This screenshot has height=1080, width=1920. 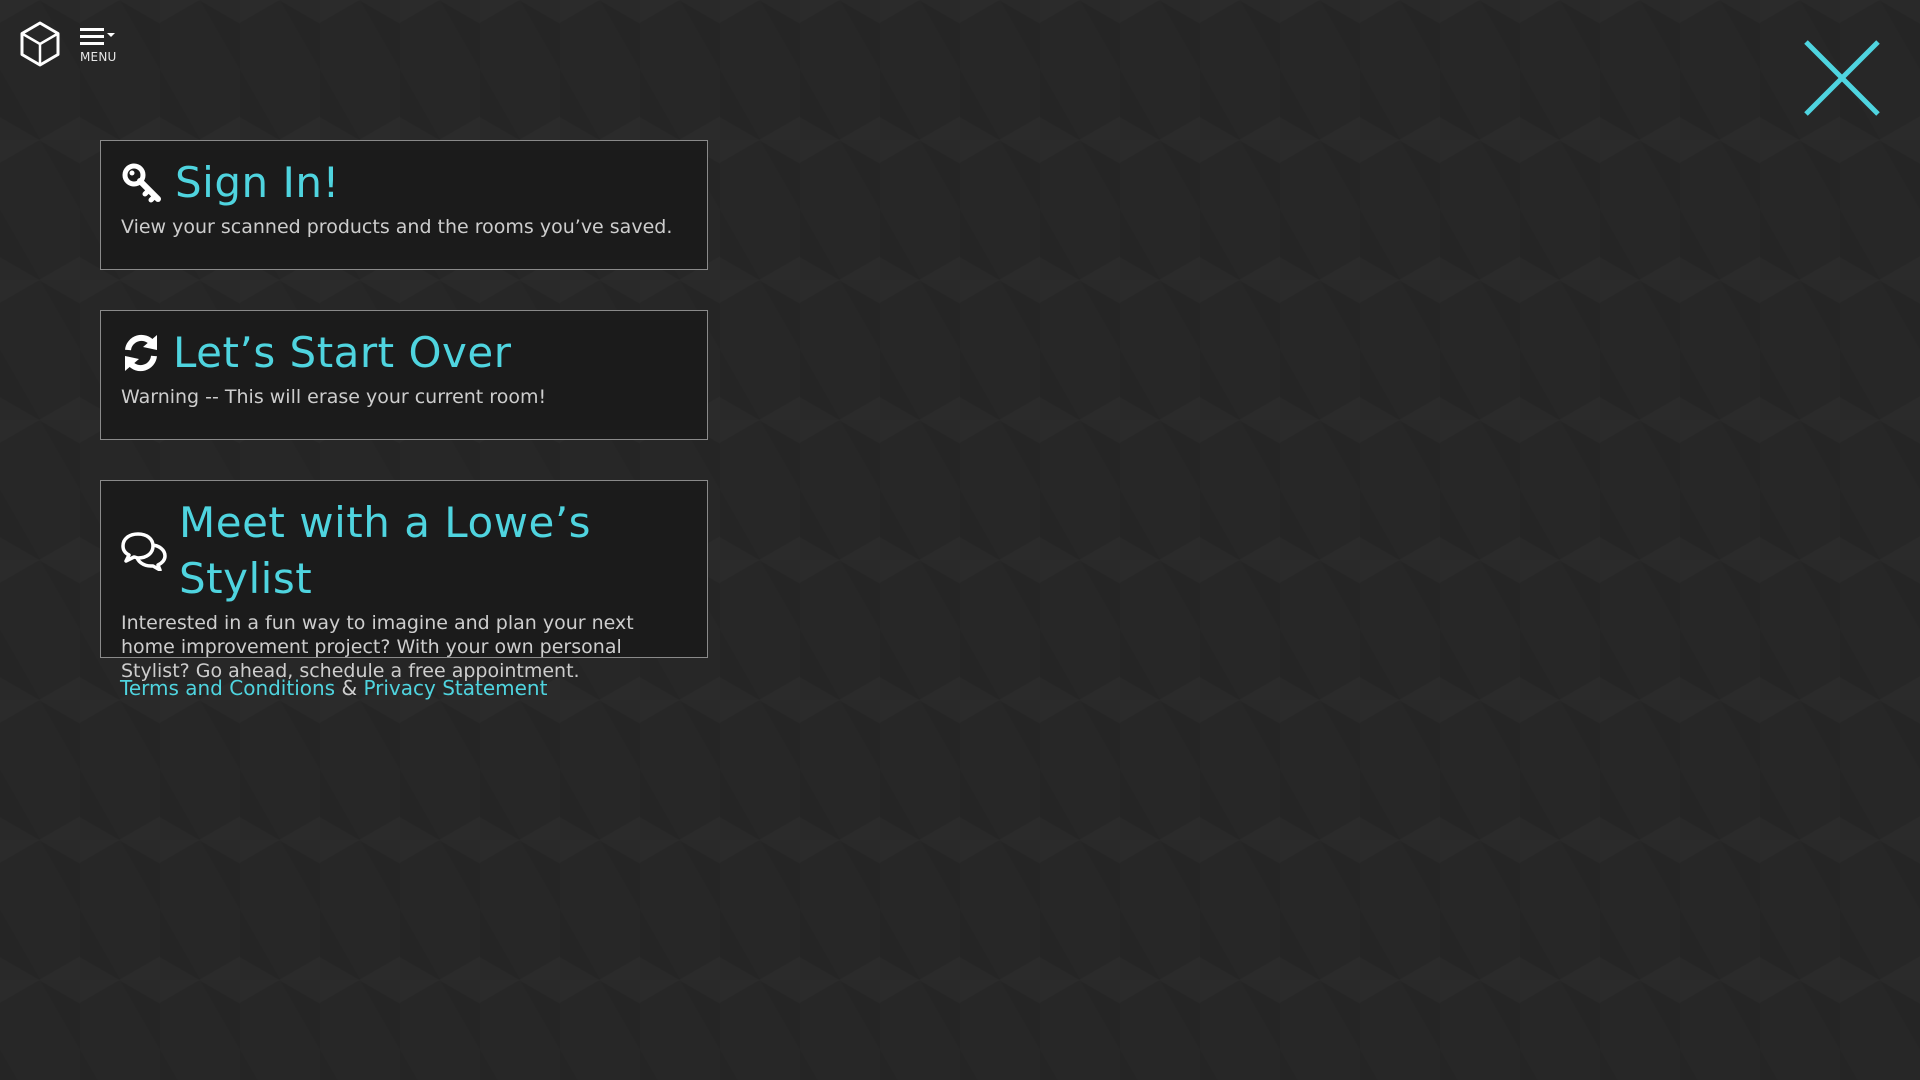 What do you see at coordinates (144, 551) in the screenshot?
I see `chat-bubbles-icon` at bounding box center [144, 551].